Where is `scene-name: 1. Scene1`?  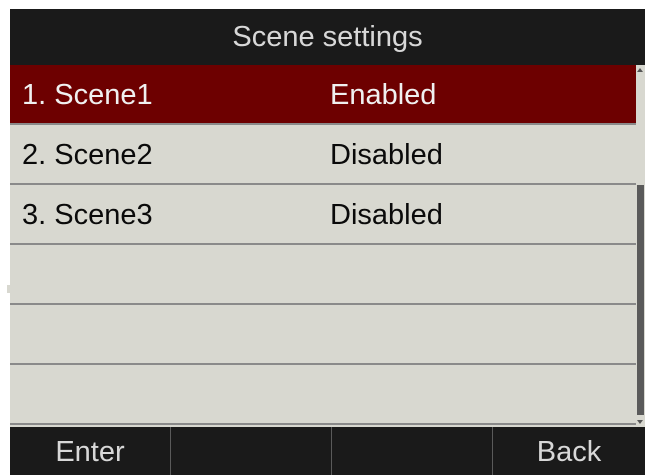
scene-name: 1. Scene1 is located at coordinates (87, 95).